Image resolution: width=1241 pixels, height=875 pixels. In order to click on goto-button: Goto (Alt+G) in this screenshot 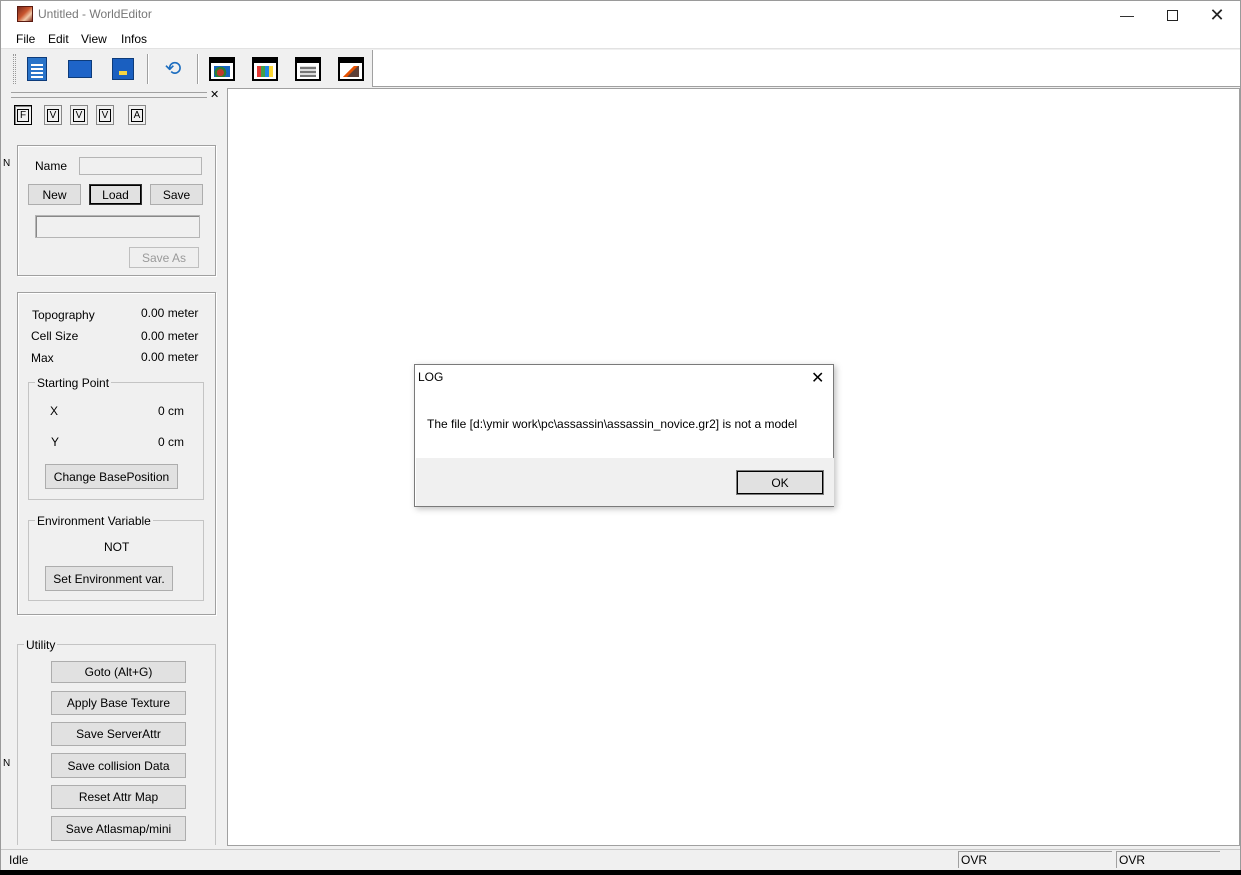, I will do `click(118, 672)`.